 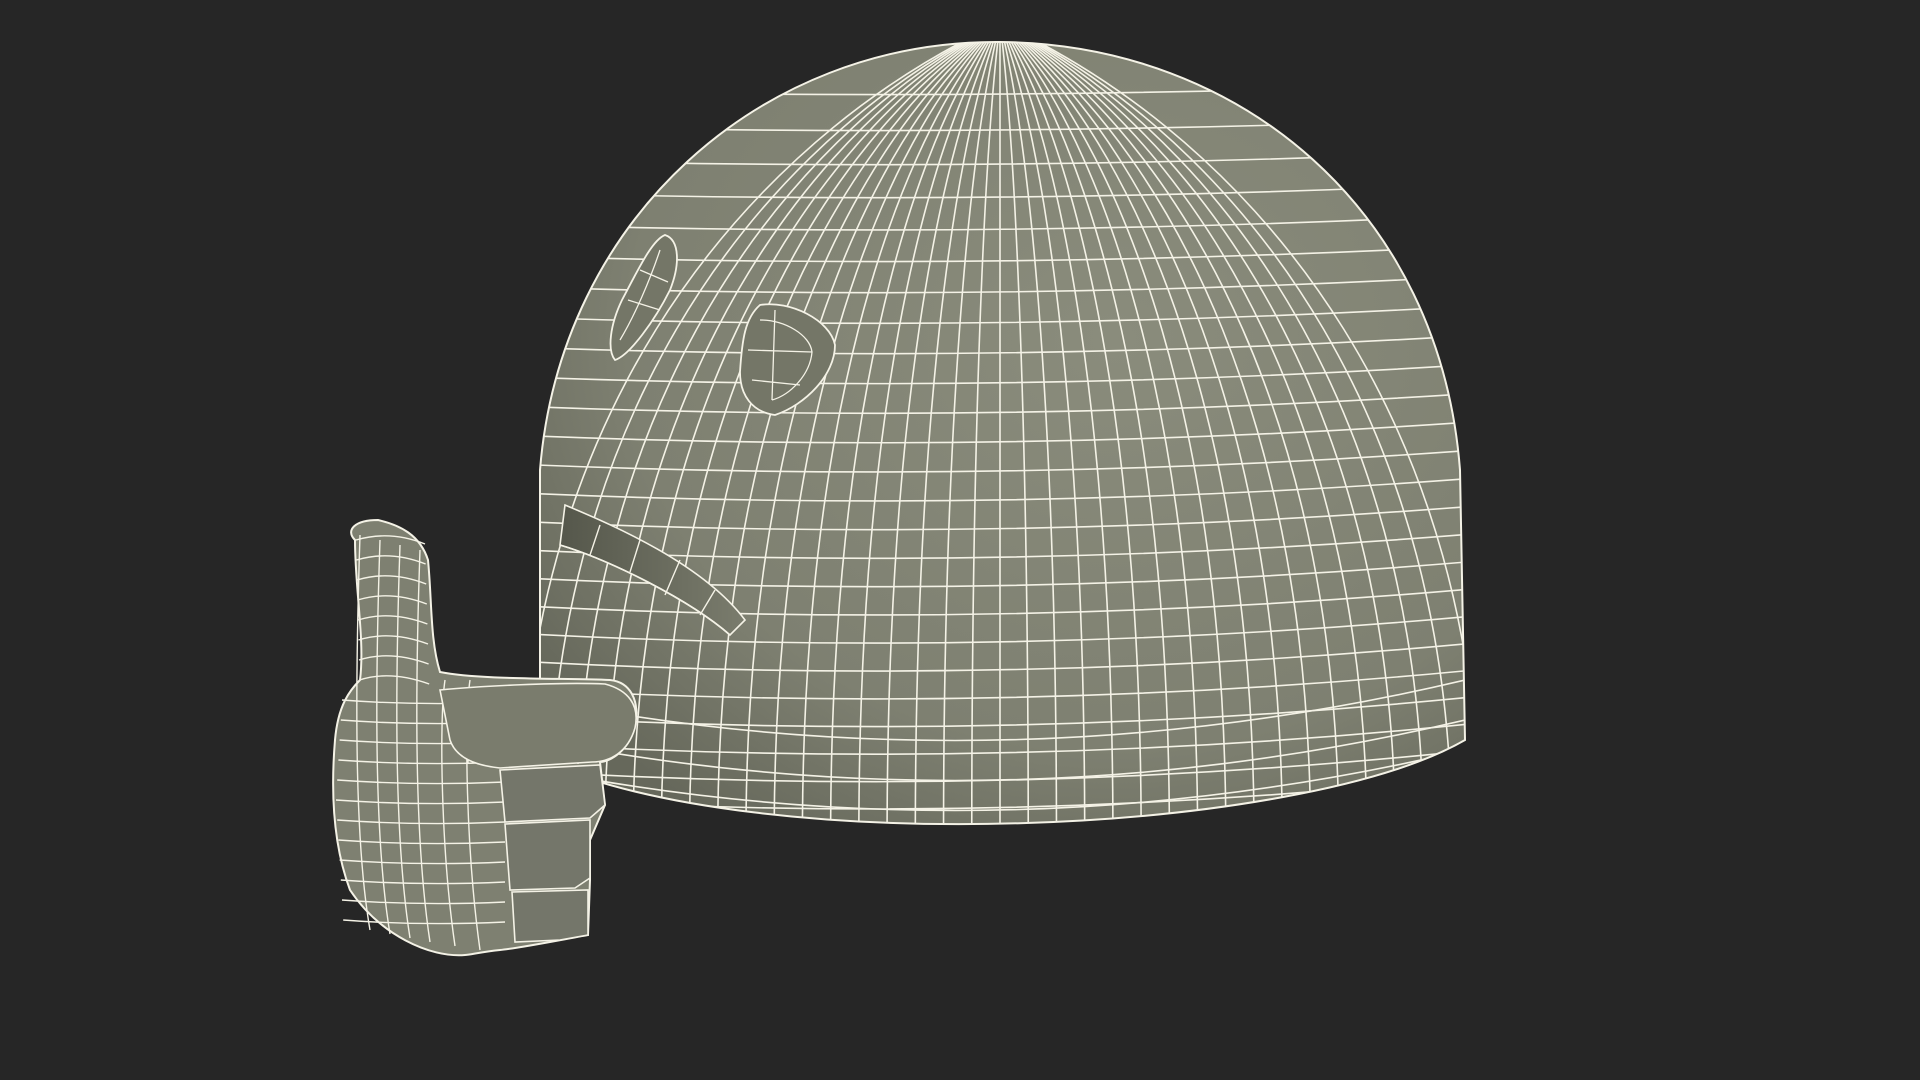 What do you see at coordinates (550, 916) in the screenshot?
I see `pinky-finger` at bounding box center [550, 916].